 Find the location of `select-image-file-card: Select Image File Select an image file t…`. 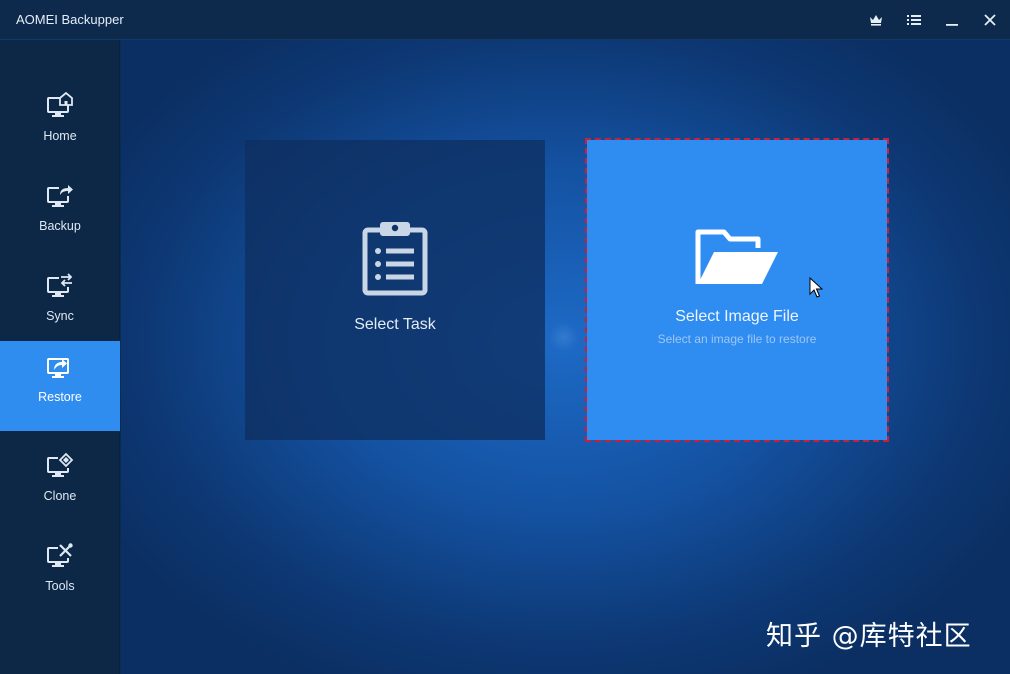

select-image-file-card: Select Image File Select an image file t… is located at coordinates (737, 290).